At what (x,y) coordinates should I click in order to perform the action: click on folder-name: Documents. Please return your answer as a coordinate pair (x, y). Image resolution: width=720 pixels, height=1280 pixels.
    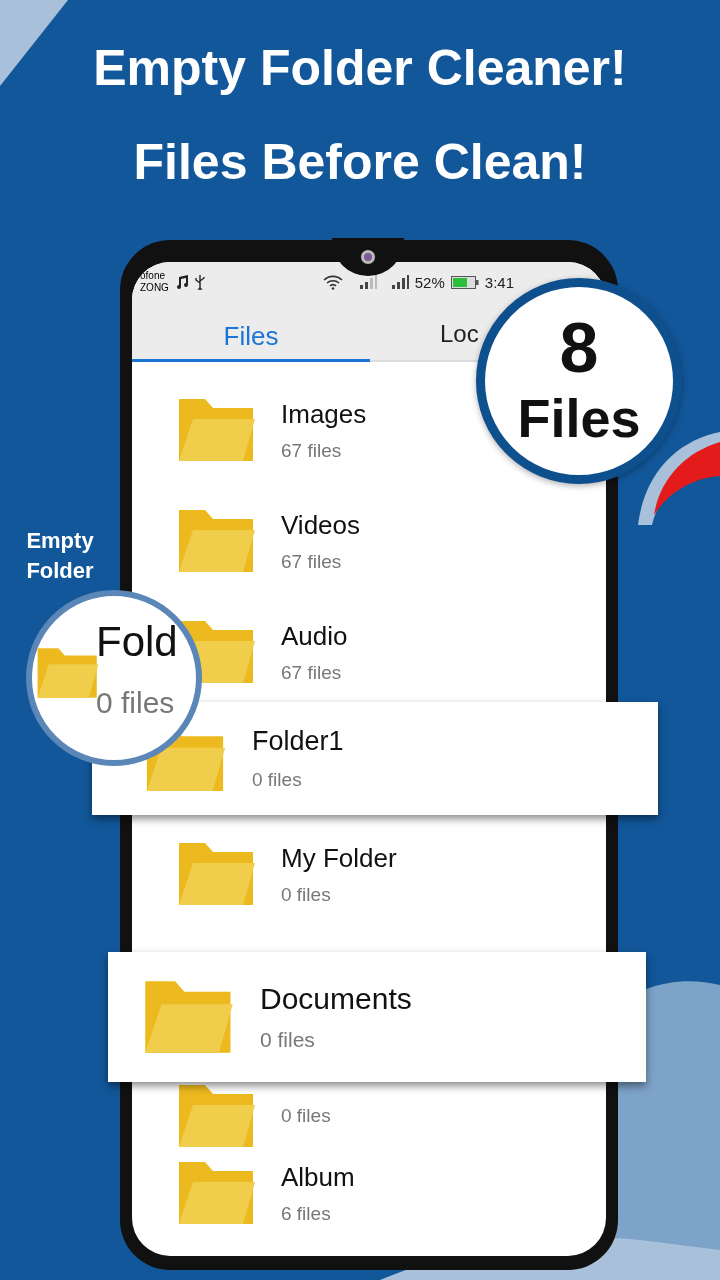
    Looking at the image, I should click on (336, 999).